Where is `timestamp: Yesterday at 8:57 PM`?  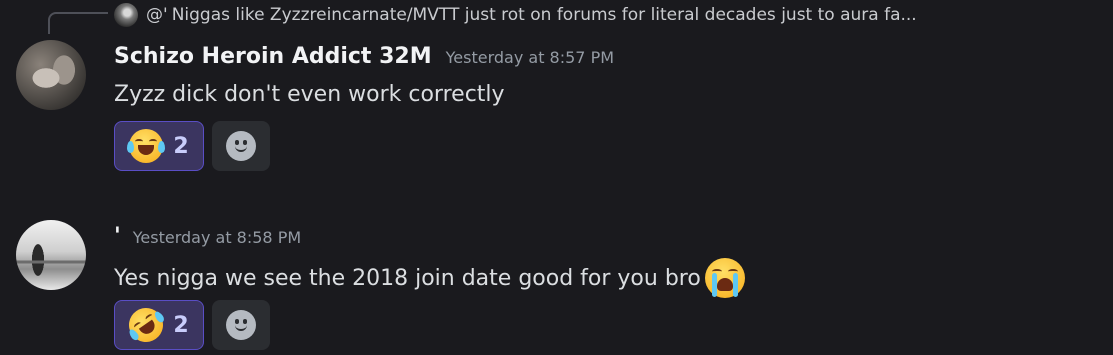 timestamp: Yesterday at 8:57 PM is located at coordinates (530, 57).